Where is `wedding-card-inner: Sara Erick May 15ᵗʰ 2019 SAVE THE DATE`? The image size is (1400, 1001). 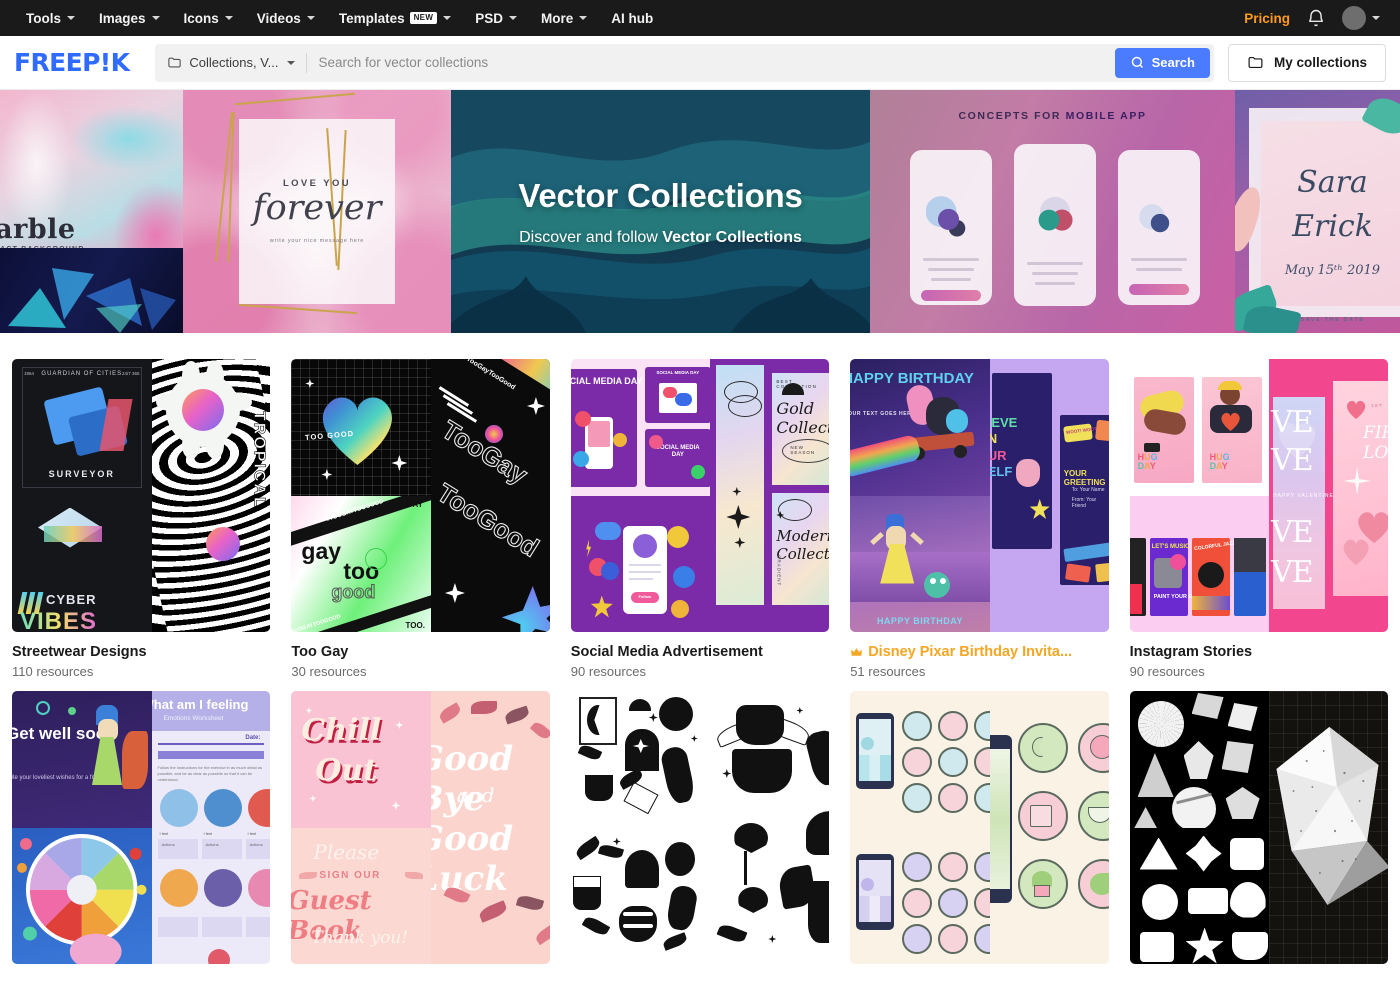 wedding-card-inner: Sara Erick May 15ᵗʰ 2019 SAVE THE DATE is located at coordinates (1330, 222).